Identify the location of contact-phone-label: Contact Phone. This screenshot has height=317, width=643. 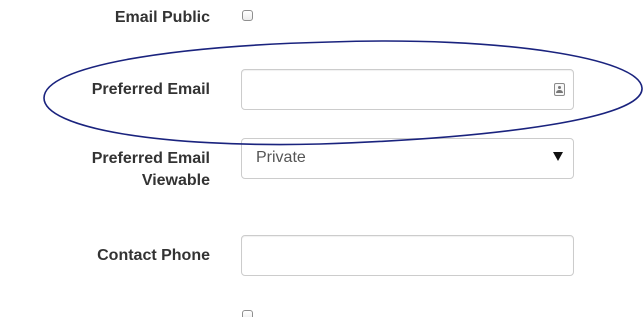
(153, 255).